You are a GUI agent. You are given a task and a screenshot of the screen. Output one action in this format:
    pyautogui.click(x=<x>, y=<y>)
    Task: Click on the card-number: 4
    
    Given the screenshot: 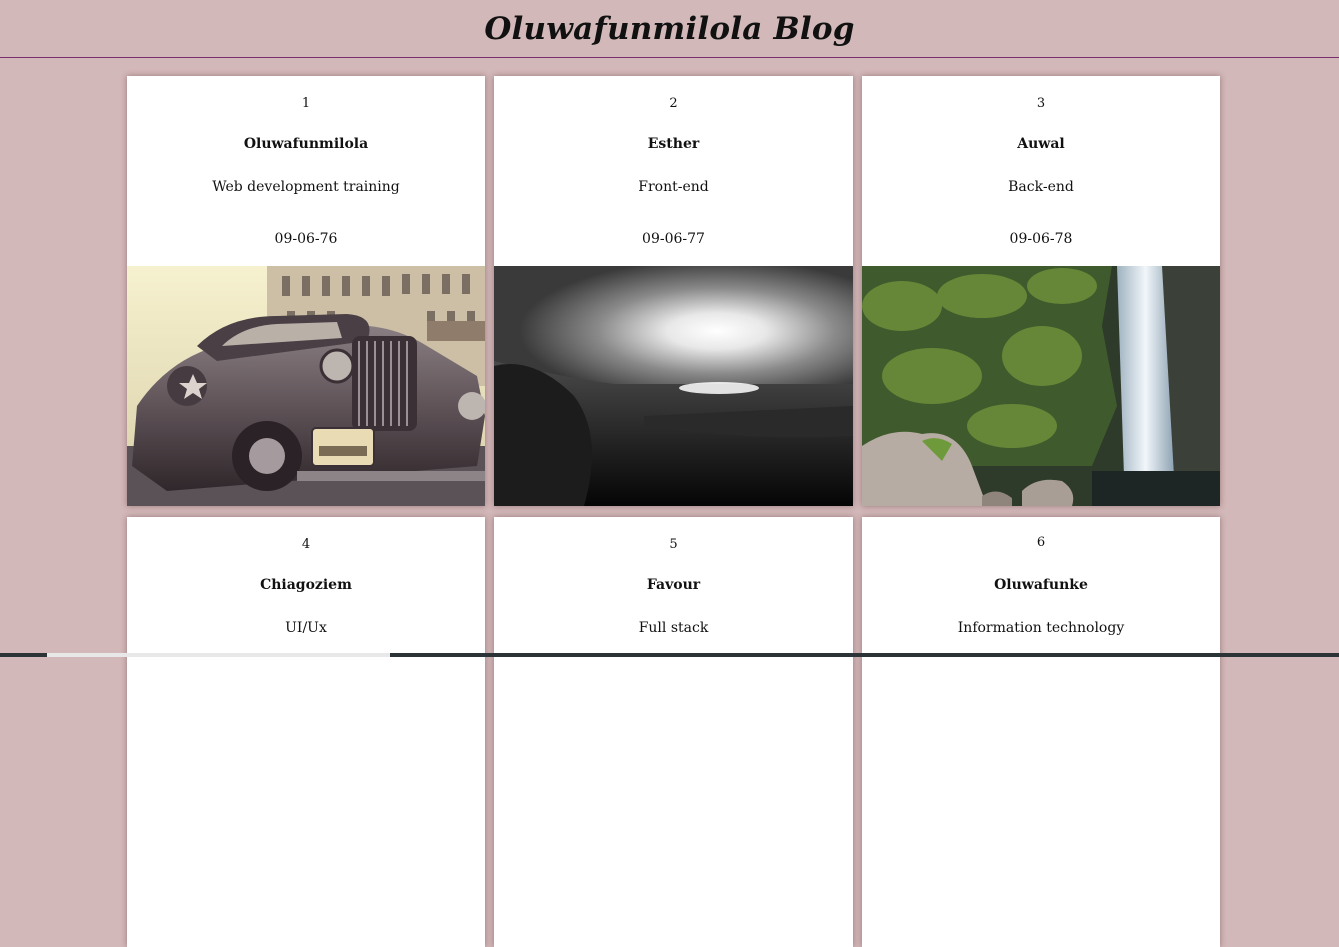 What is the action you would take?
    pyautogui.click(x=306, y=544)
    